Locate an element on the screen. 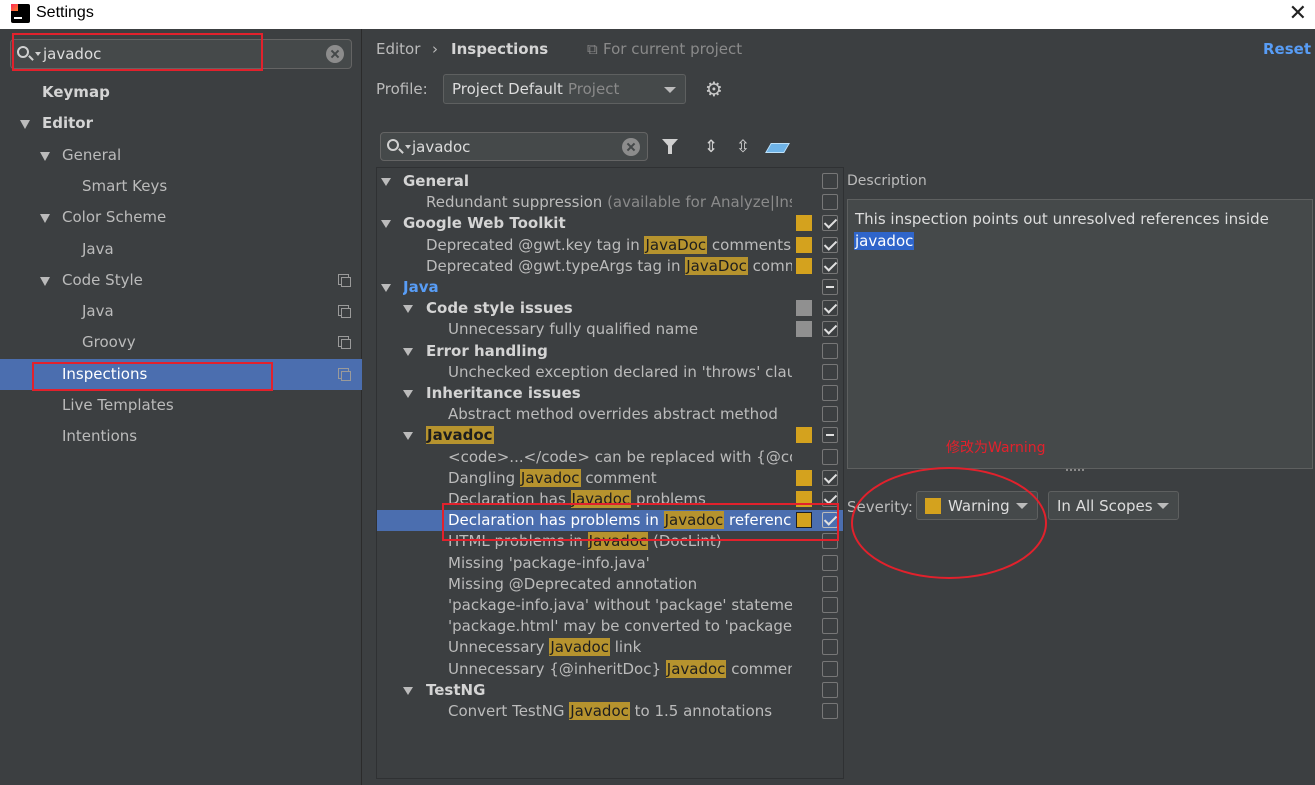 The image size is (1315, 785). inspection-group: Java is located at coordinates (610, 287).